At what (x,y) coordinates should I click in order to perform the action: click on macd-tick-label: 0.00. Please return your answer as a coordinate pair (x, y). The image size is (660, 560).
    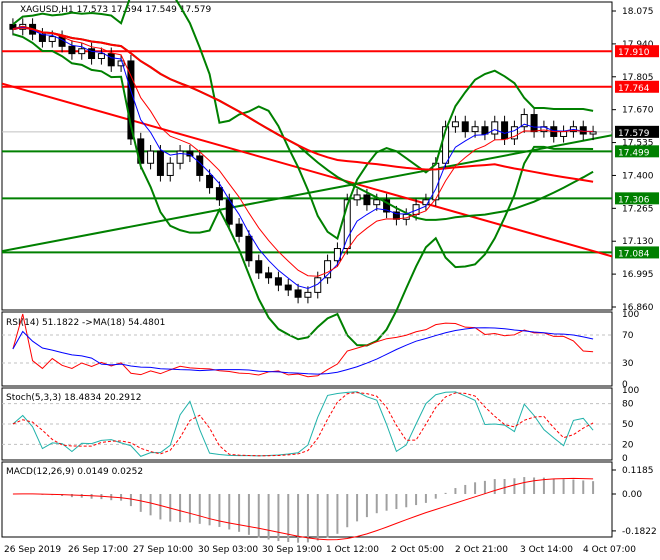
    Looking at the image, I should click on (632, 495).